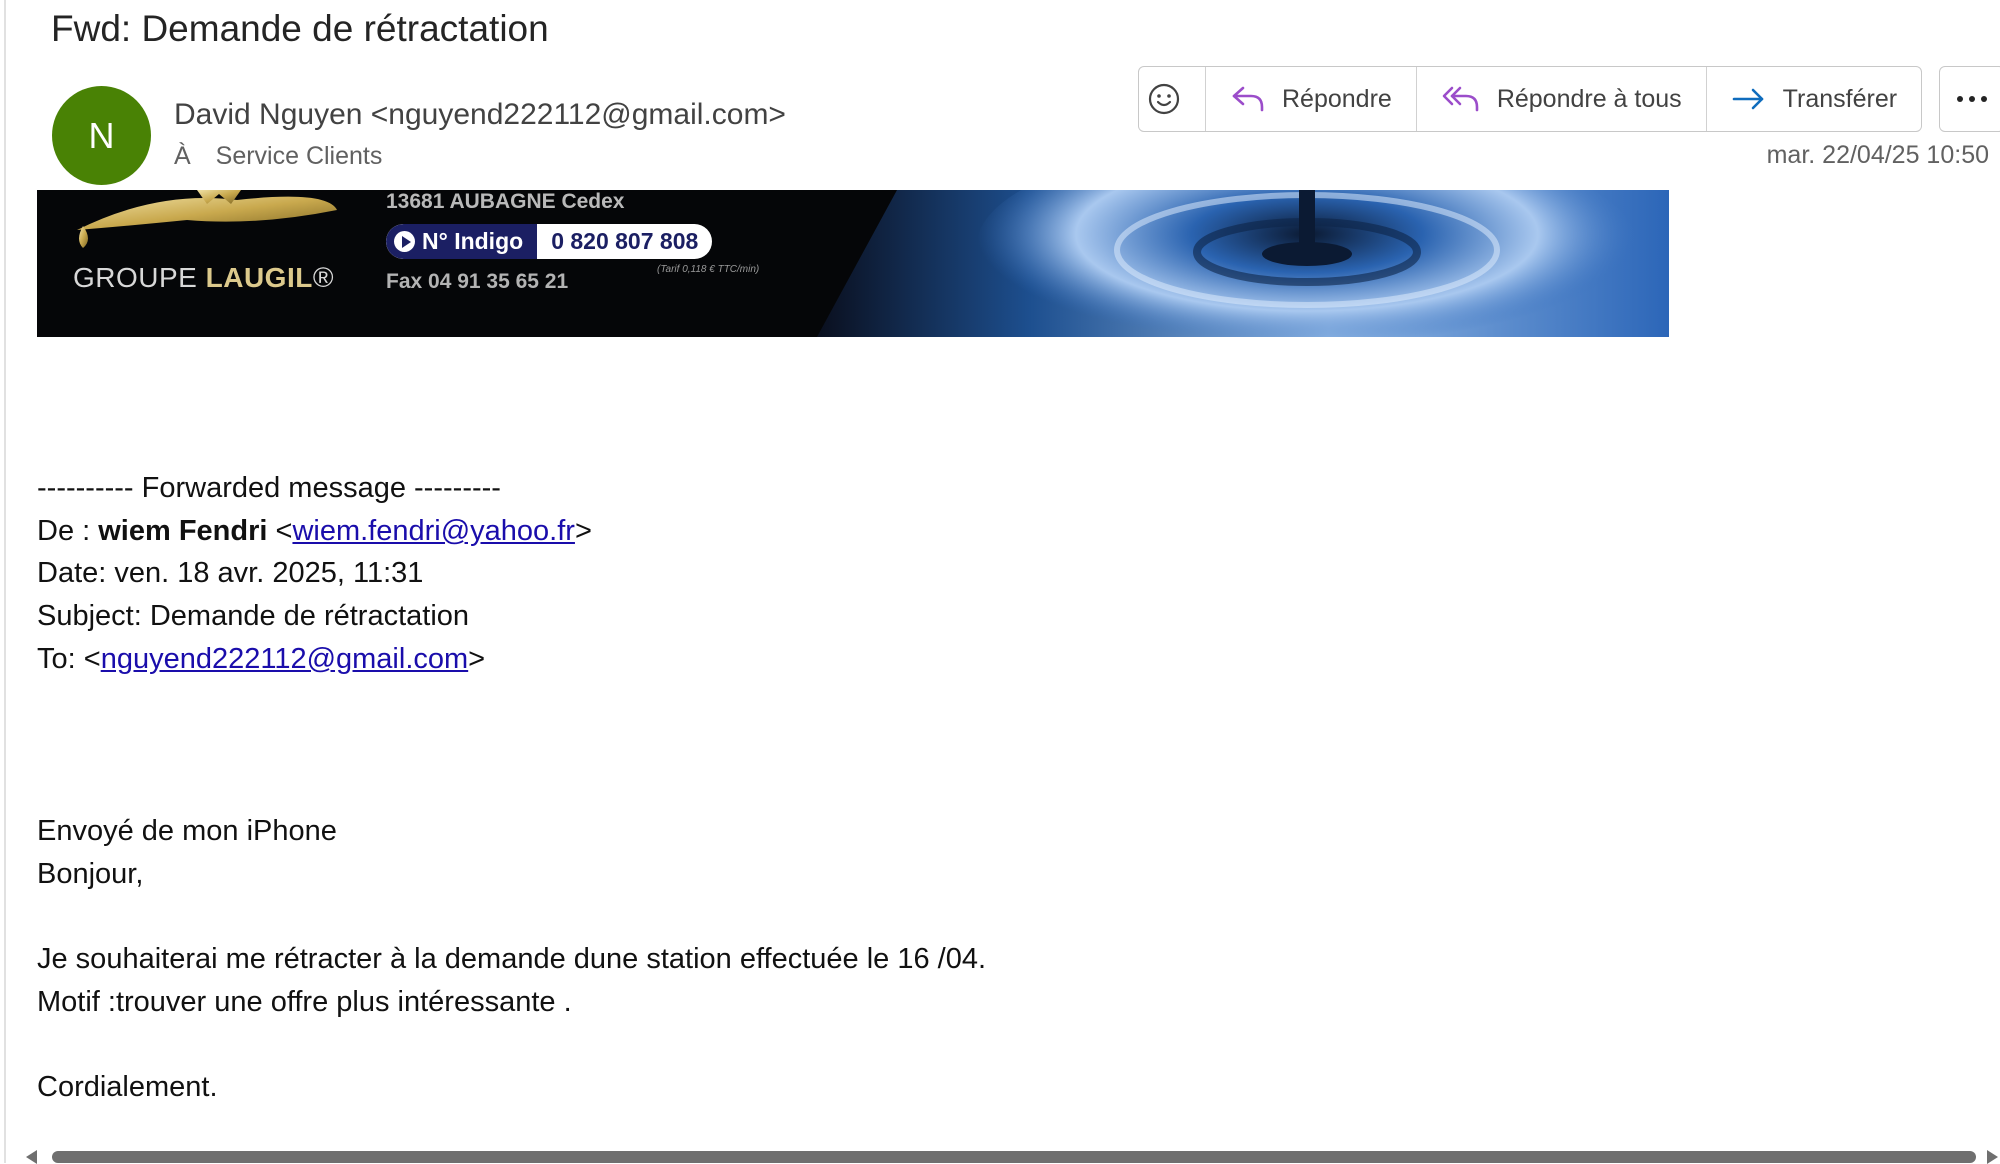  I want to click on horizontal-scrollbar, so click(1007, 1155).